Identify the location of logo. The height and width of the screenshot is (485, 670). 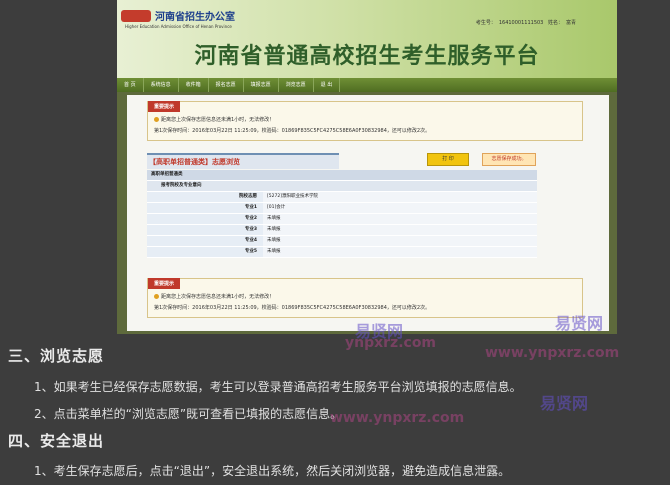
(136, 16).